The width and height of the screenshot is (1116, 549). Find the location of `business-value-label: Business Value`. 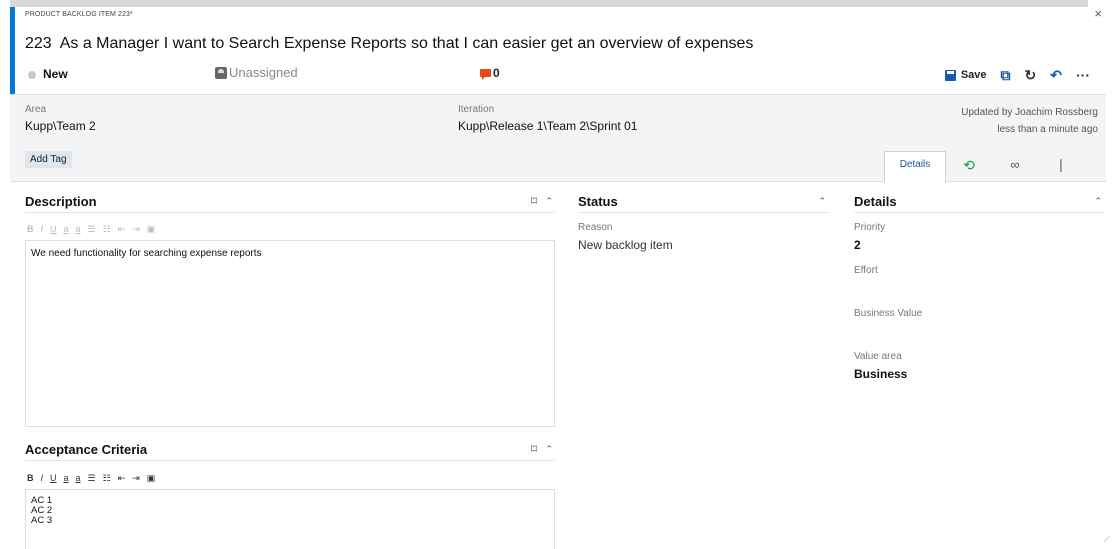

business-value-label: Business Value is located at coordinates (888, 313).